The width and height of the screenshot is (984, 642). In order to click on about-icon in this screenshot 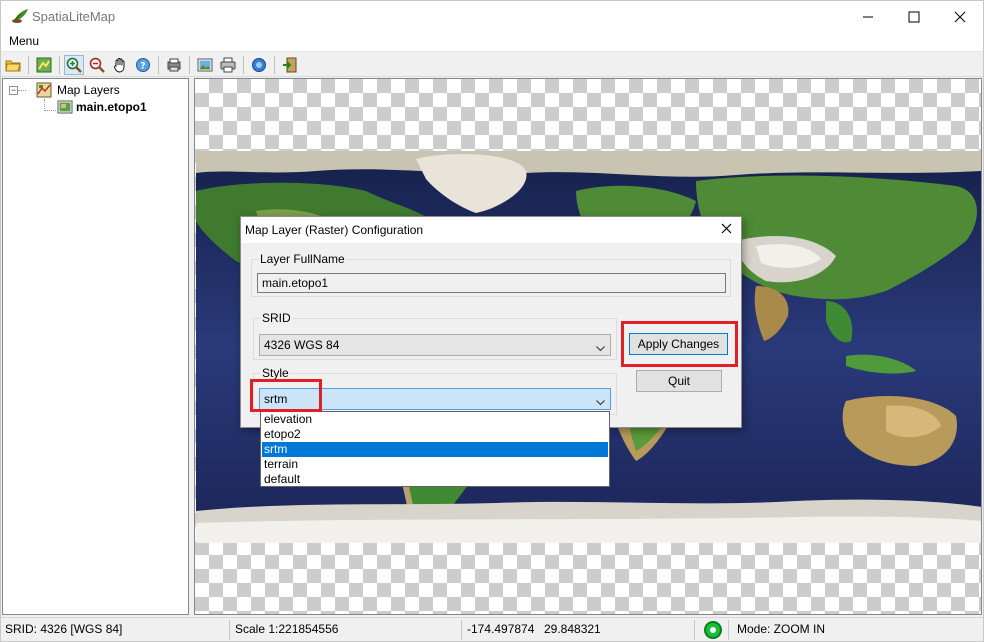, I will do `click(259, 65)`.